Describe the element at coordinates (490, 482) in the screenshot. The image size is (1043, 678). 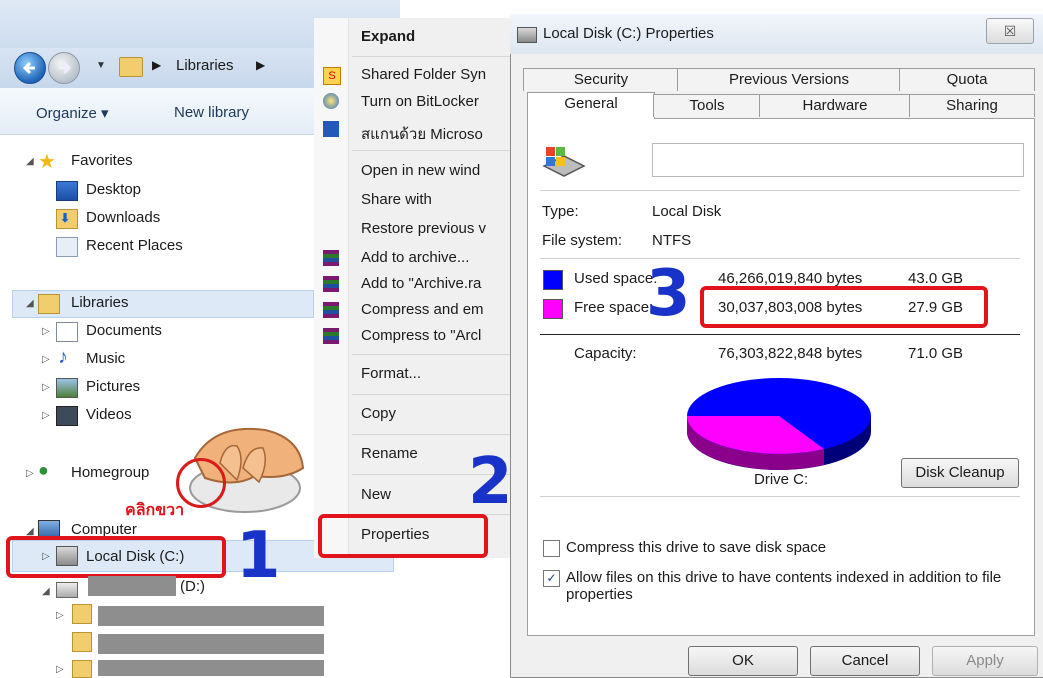
I see `step-number-2: 2` at that location.